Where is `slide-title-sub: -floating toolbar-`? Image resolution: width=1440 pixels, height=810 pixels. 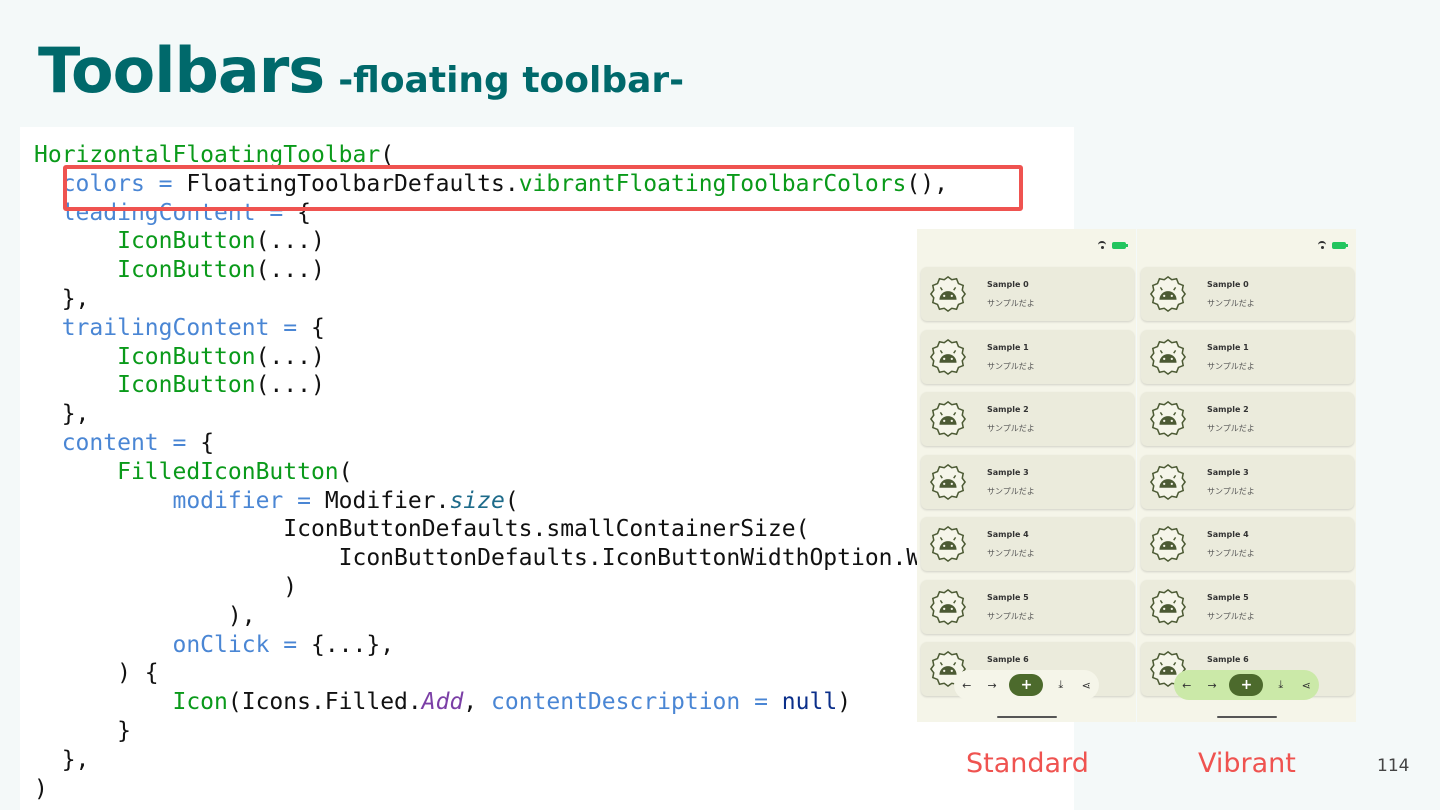
slide-title-sub: -floating toolbar- is located at coordinates (511, 80).